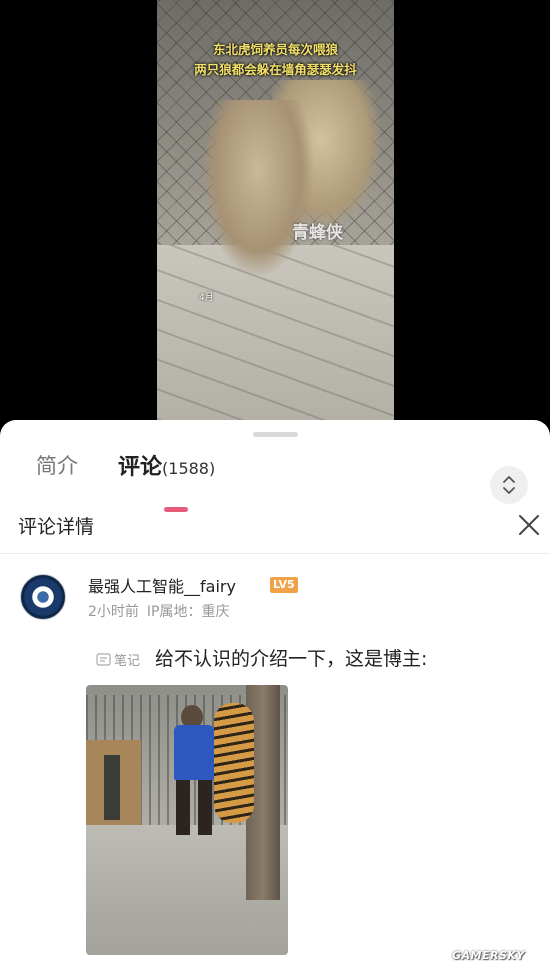 The width and height of the screenshot is (550, 970). Describe the element at coordinates (275, 60) in the screenshot. I see `video-caption: 东北虎饲养员每次喂狼 两只狼都会躲在墙角瑟瑟发抖` at that location.